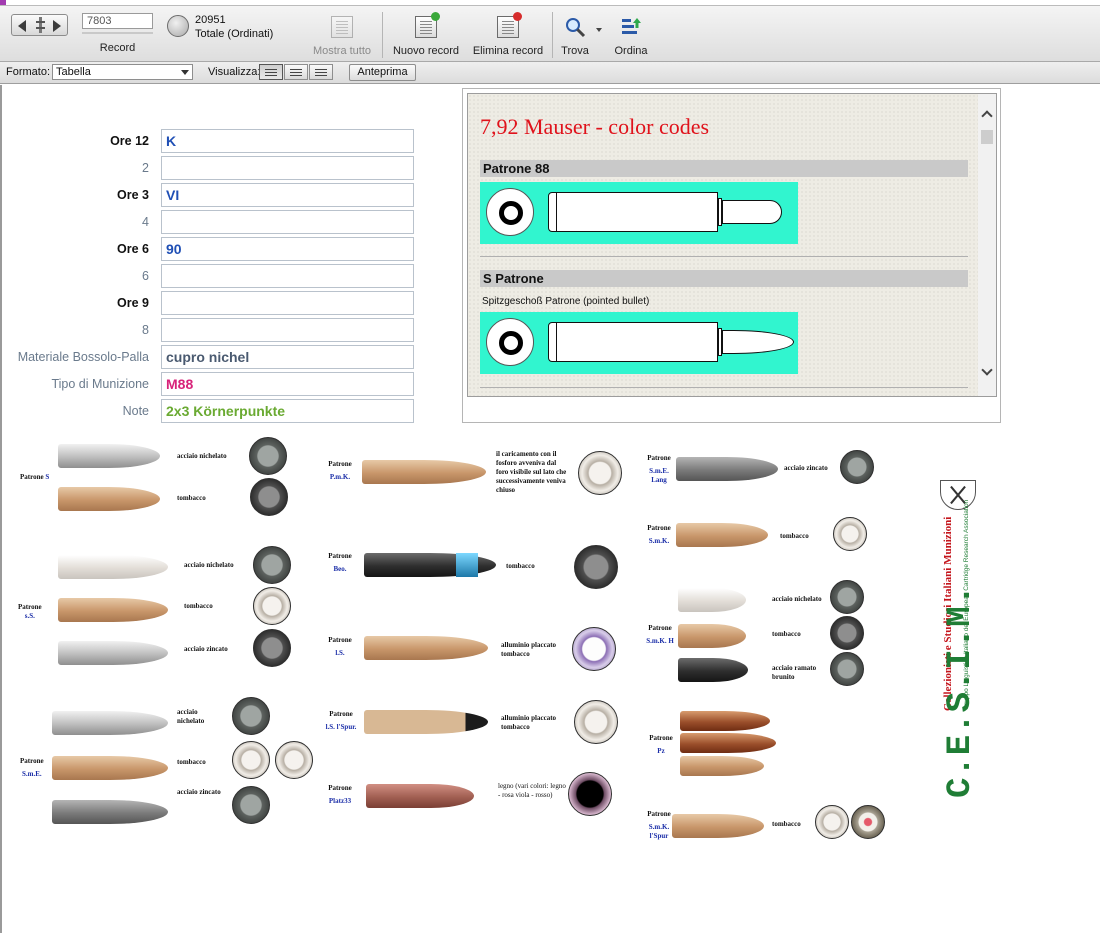  What do you see at coordinates (117, 21) in the screenshot?
I see `current-record-input: 7803` at bounding box center [117, 21].